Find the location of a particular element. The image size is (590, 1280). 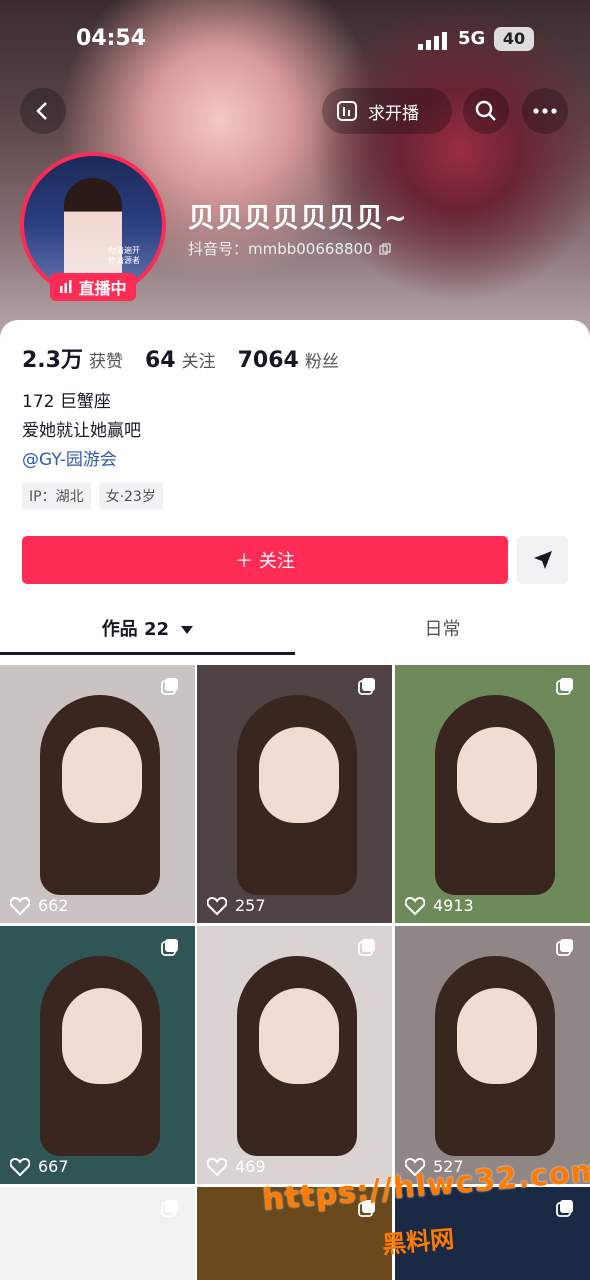

bio-line-2: 爱她就让她赢吧 is located at coordinates (81, 431).